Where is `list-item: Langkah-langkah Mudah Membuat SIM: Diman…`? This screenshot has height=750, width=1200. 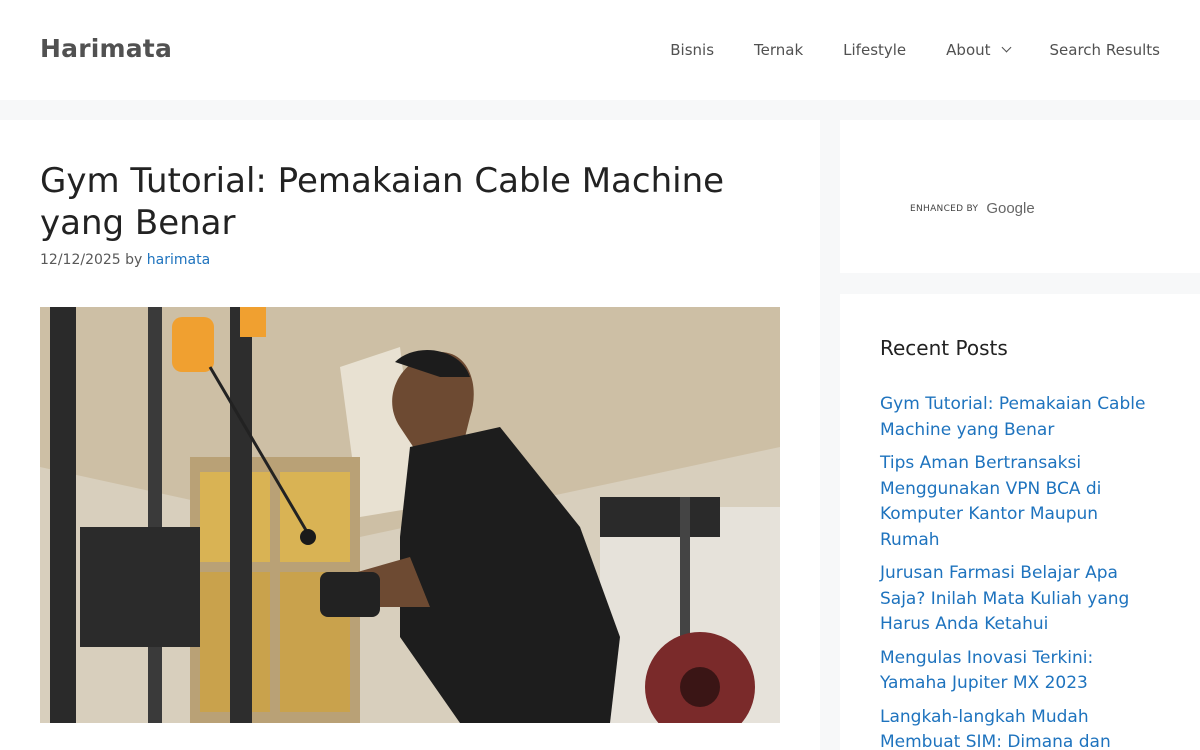 list-item: Langkah-langkah Mudah Membuat SIM: Diman… is located at coordinates (1020, 727).